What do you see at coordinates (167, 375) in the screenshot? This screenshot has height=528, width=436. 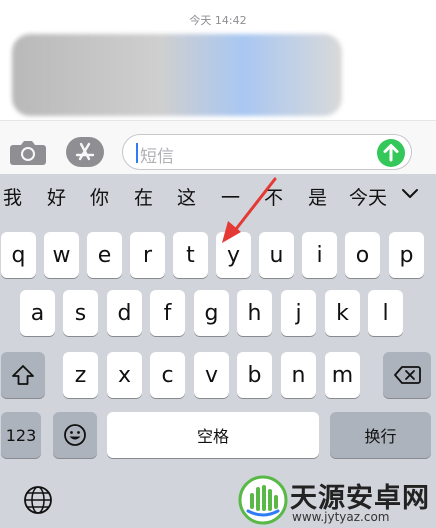 I see `key-c: c` at bounding box center [167, 375].